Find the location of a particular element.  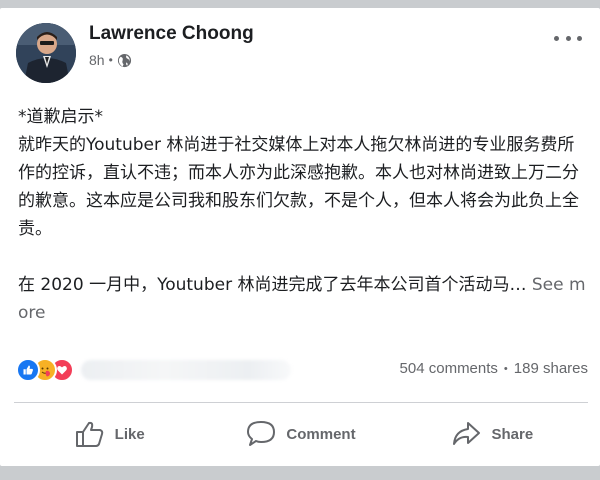

like-label: Like is located at coordinates (129, 434).